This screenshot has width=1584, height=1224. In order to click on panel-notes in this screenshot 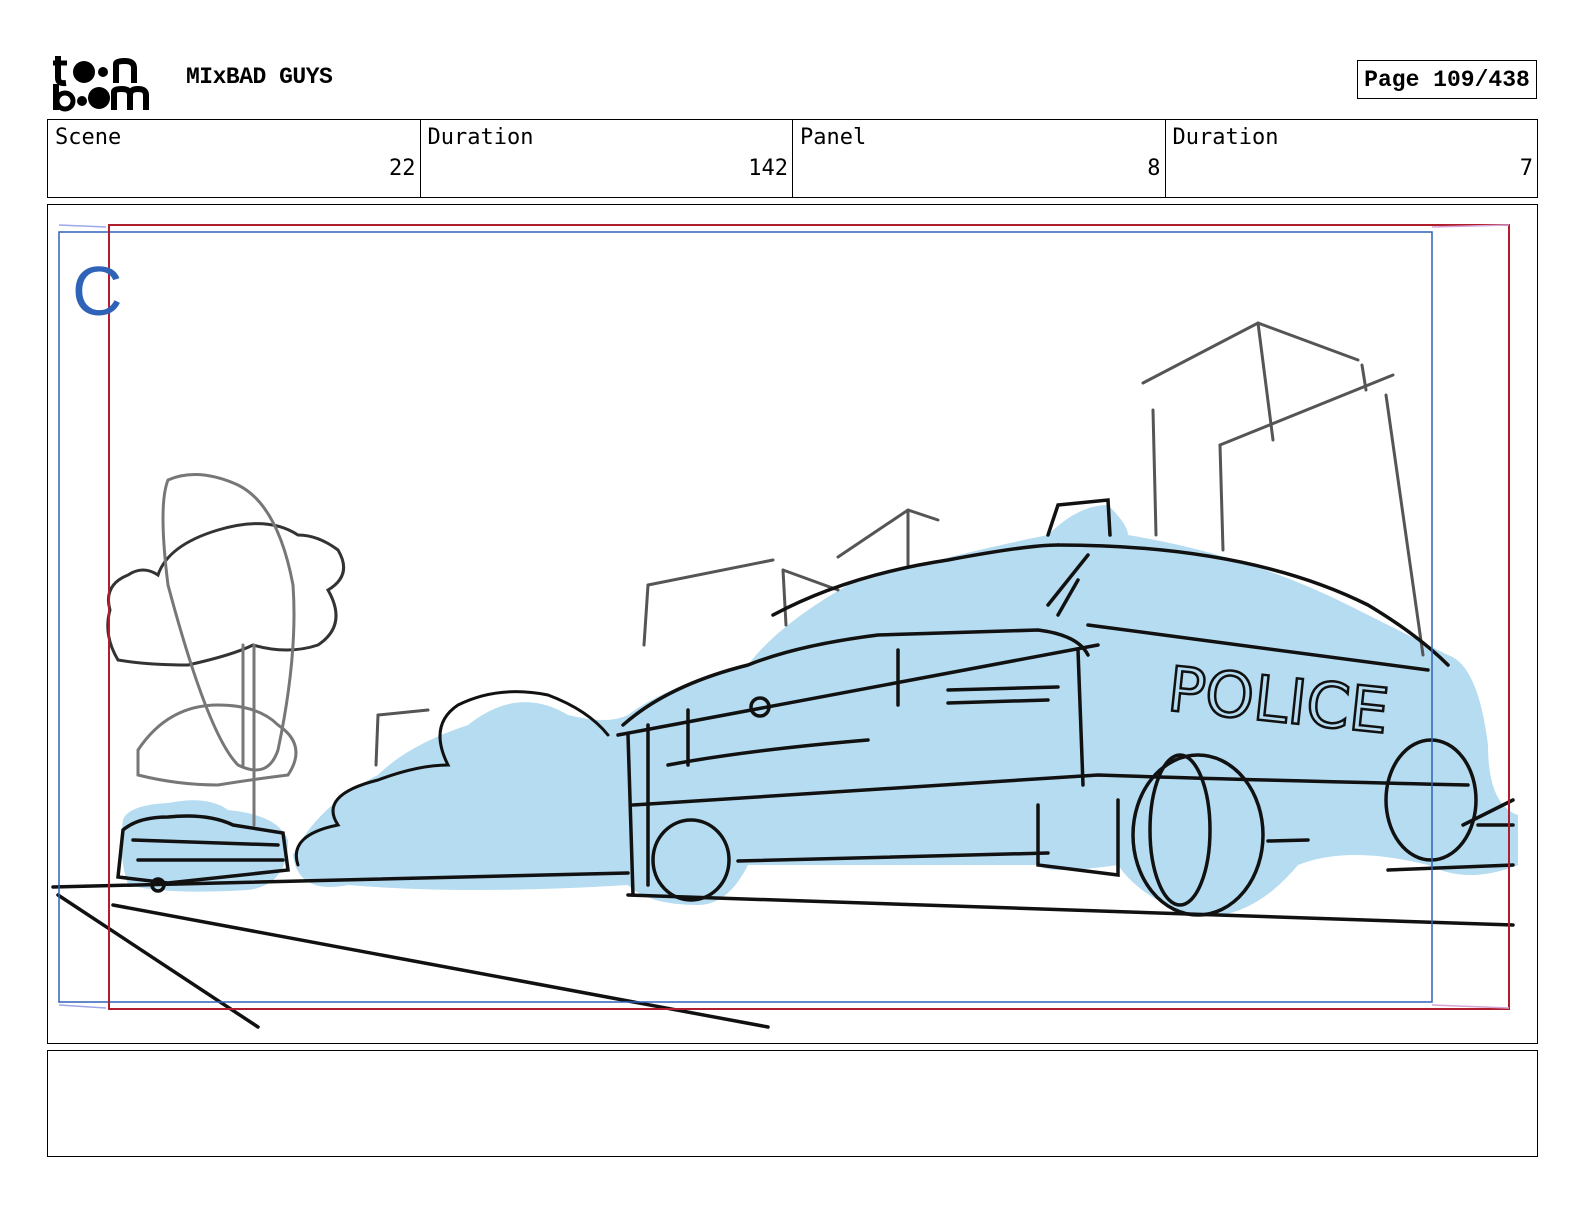, I will do `click(792, 1103)`.